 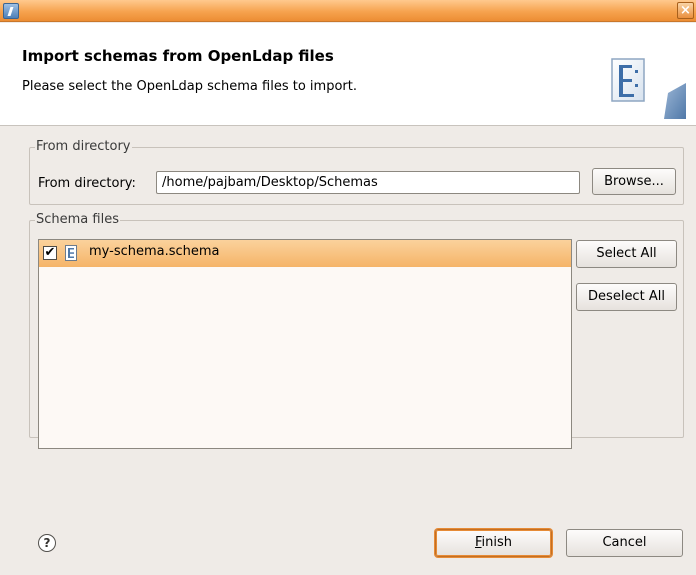 I want to click on finish-button: Finish, so click(x=493, y=543).